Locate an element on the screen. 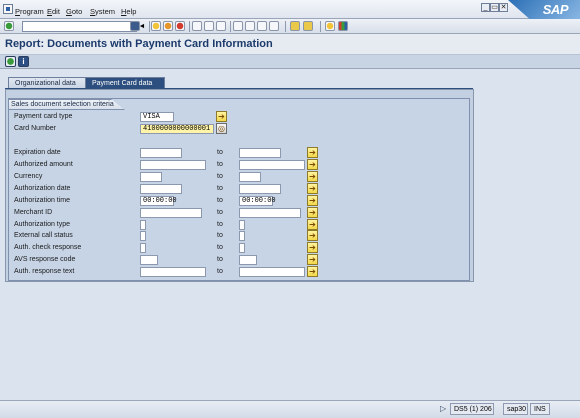 The height and width of the screenshot is (418, 580). authorization-date-label: Authorization date is located at coordinates (42, 188).